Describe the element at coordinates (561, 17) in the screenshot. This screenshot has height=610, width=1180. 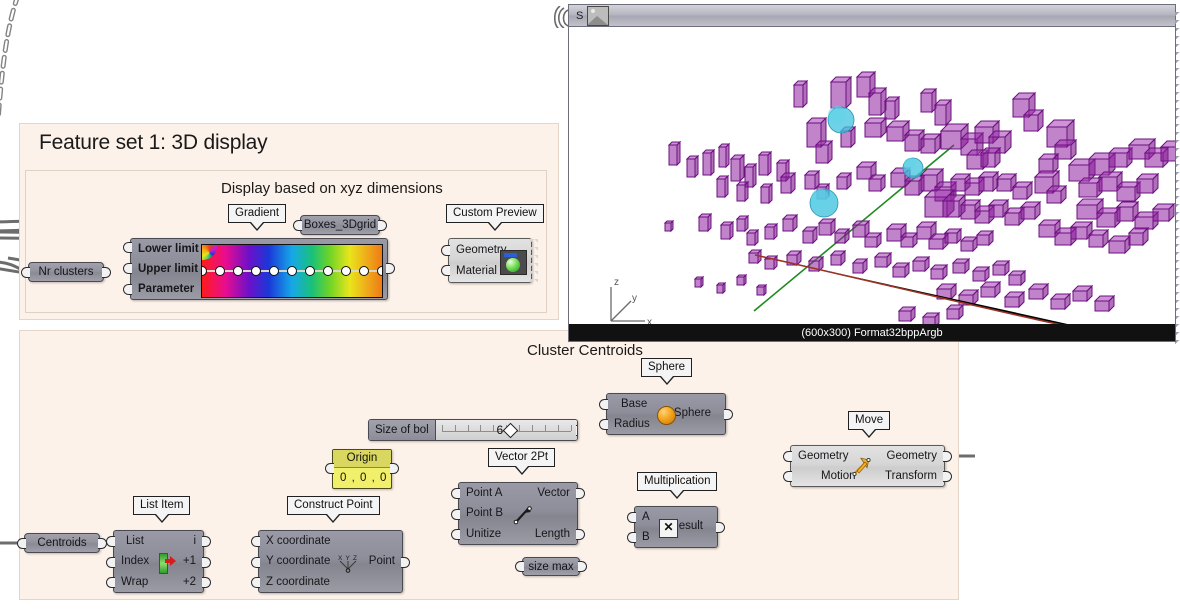
I see `window-grip-icon` at that location.